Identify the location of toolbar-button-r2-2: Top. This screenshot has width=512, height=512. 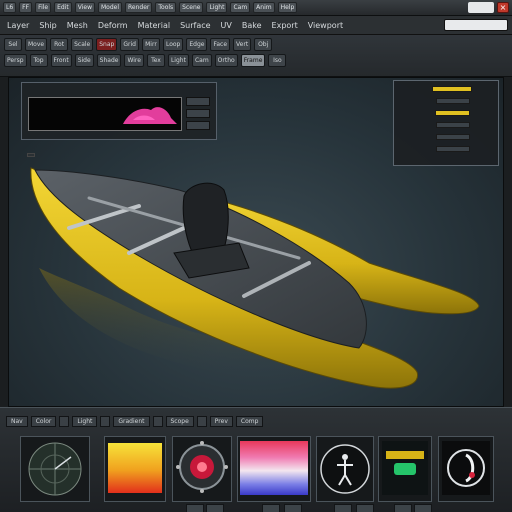
(38, 60).